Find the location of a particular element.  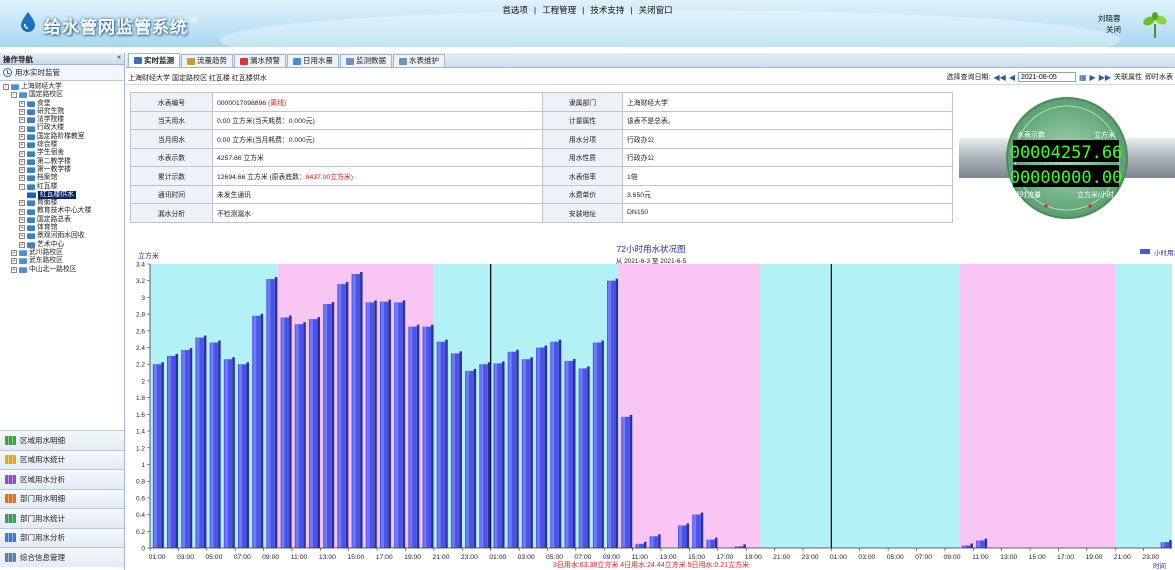

tree-node: + 教育技术中心大楼 is located at coordinates (62, 211).